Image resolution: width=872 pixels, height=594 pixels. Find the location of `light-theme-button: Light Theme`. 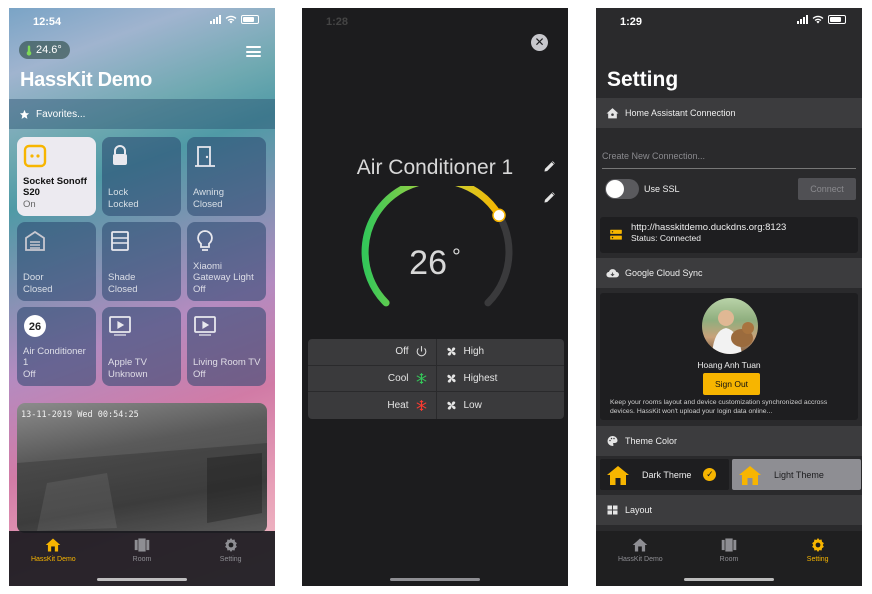

light-theme-button: Light Theme is located at coordinates (796, 474).